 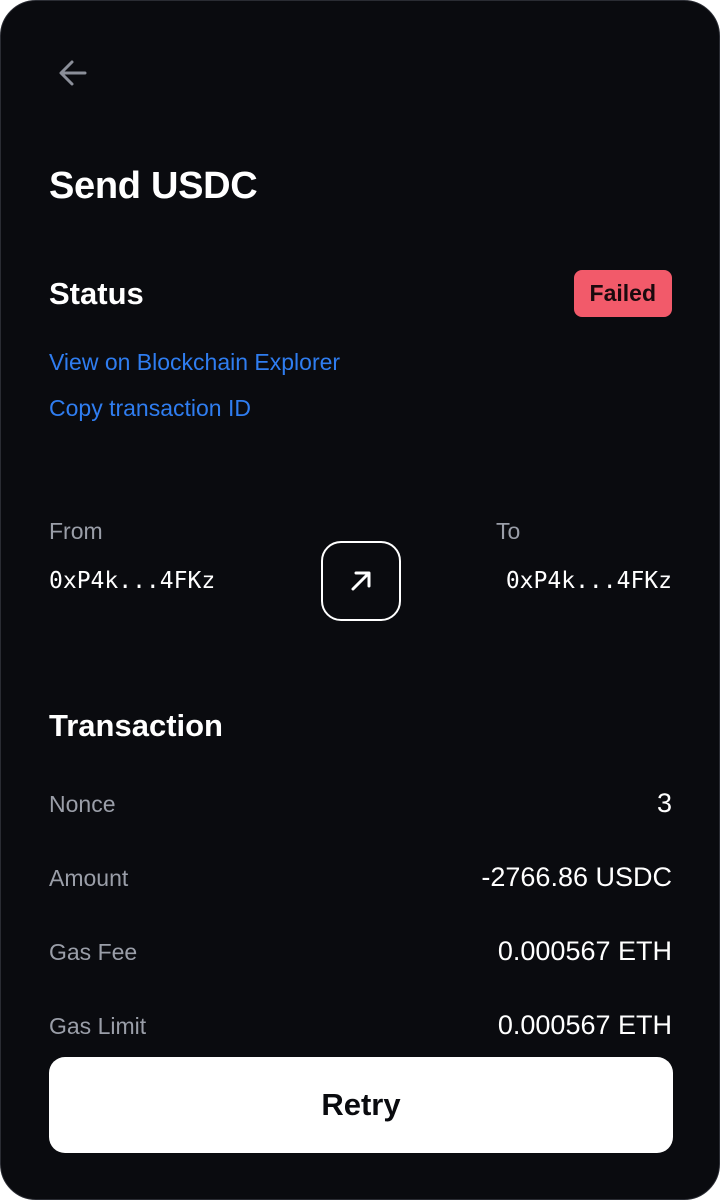 I want to click on copy-transaction-id-link: Copy transaction ID, so click(x=150, y=408).